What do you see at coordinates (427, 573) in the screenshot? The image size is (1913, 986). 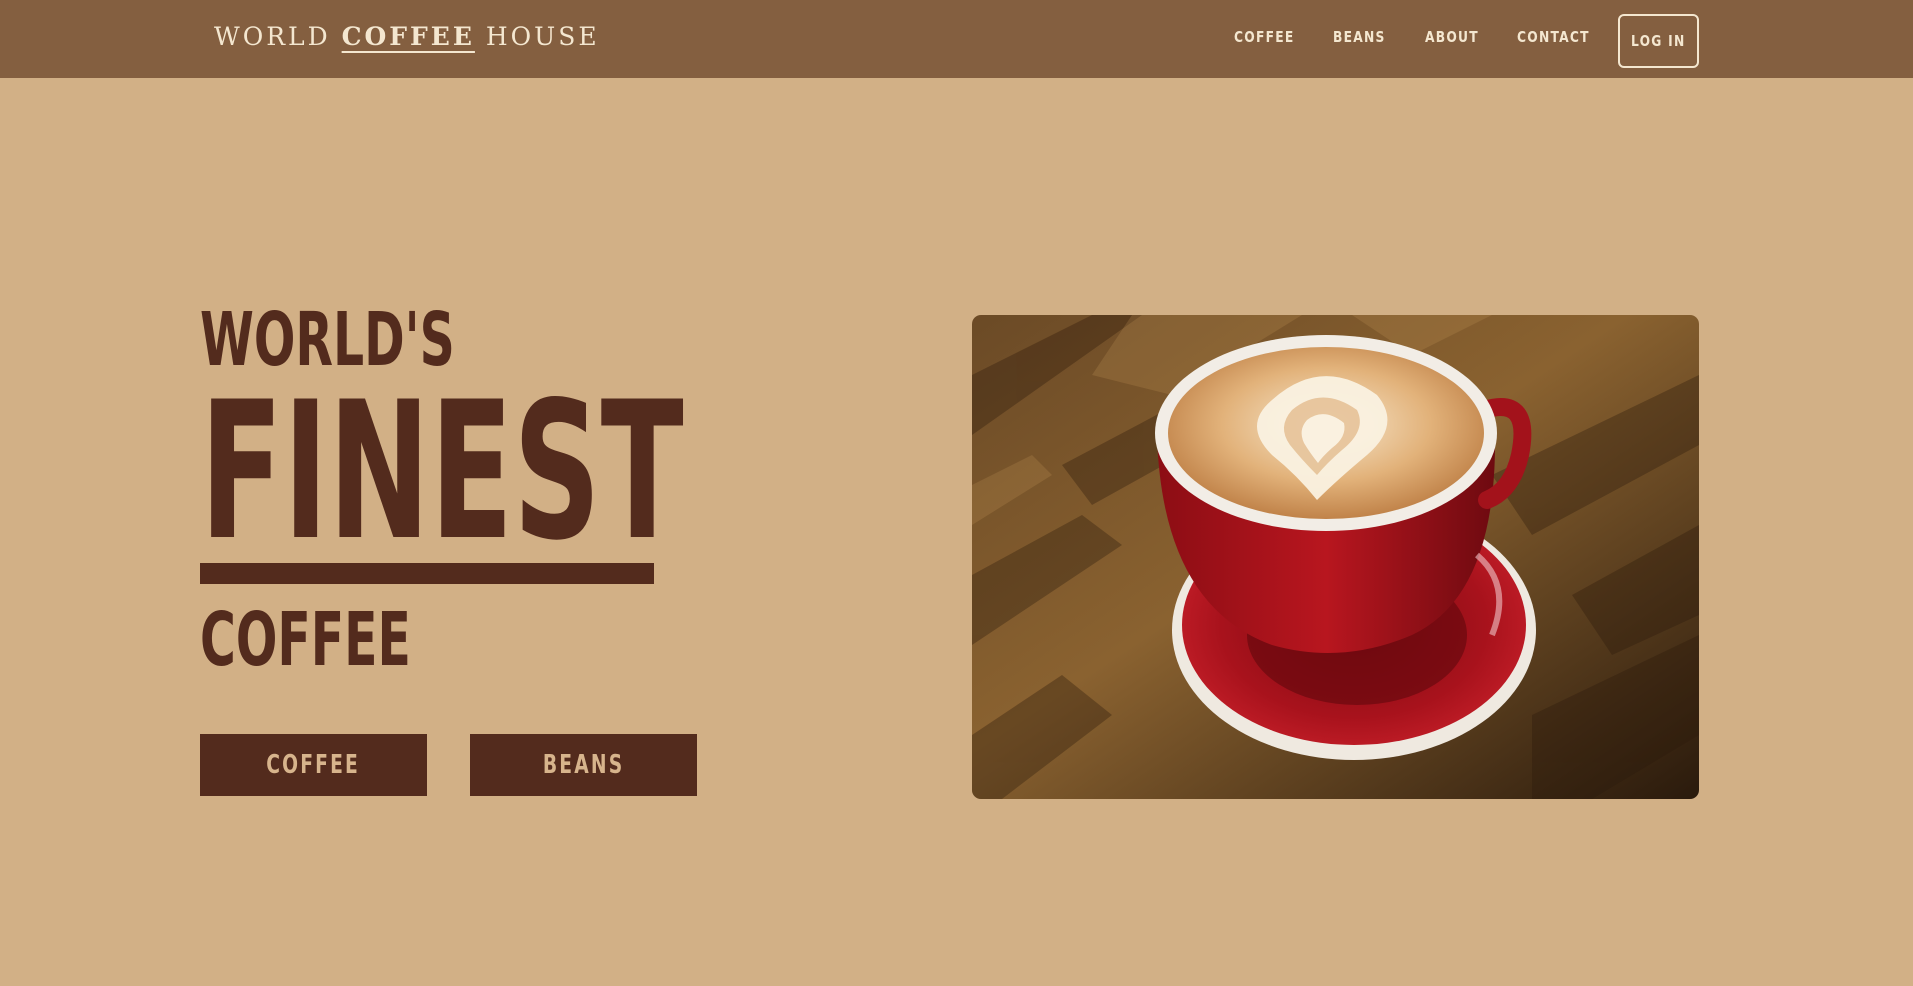 I see `hero-underline-bar` at bounding box center [427, 573].